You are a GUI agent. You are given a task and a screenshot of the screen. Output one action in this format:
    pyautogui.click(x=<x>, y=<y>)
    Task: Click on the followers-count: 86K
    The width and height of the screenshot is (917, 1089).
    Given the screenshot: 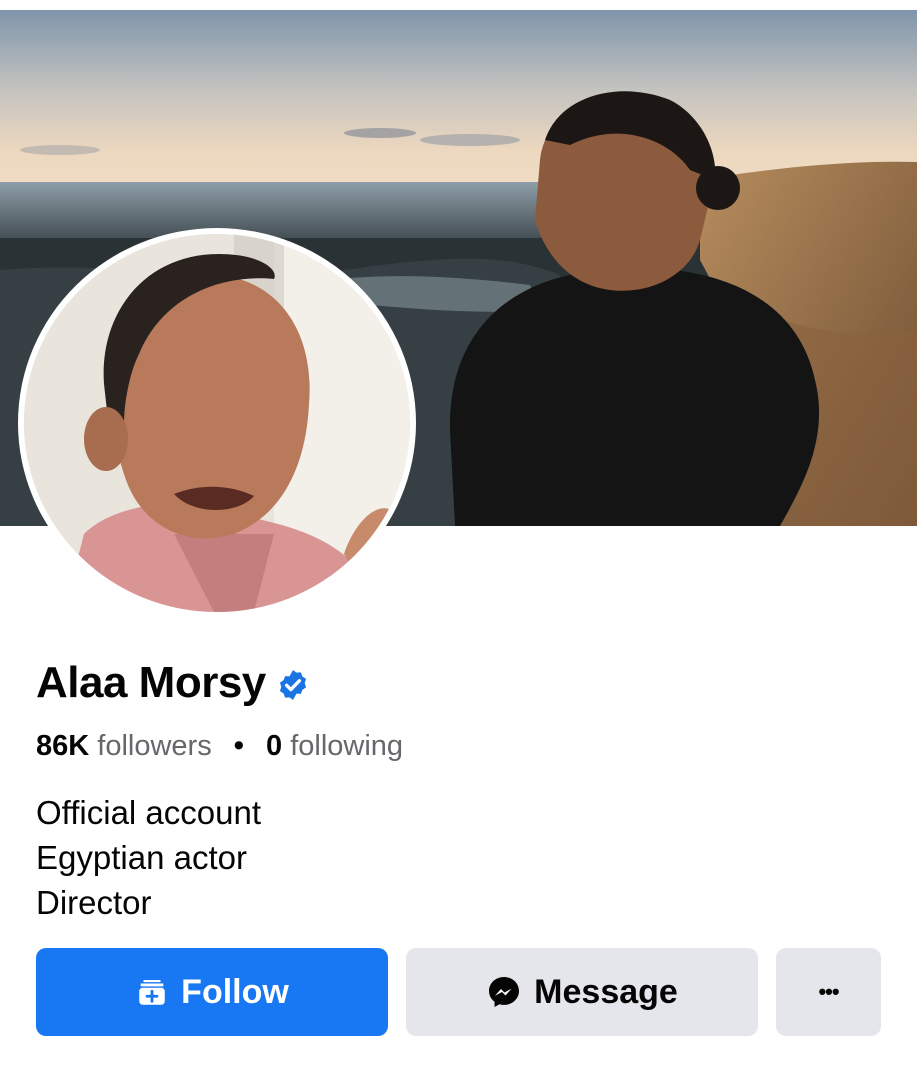 What is the action you would take?
    pyautogui.click(x=62, y=746)
    